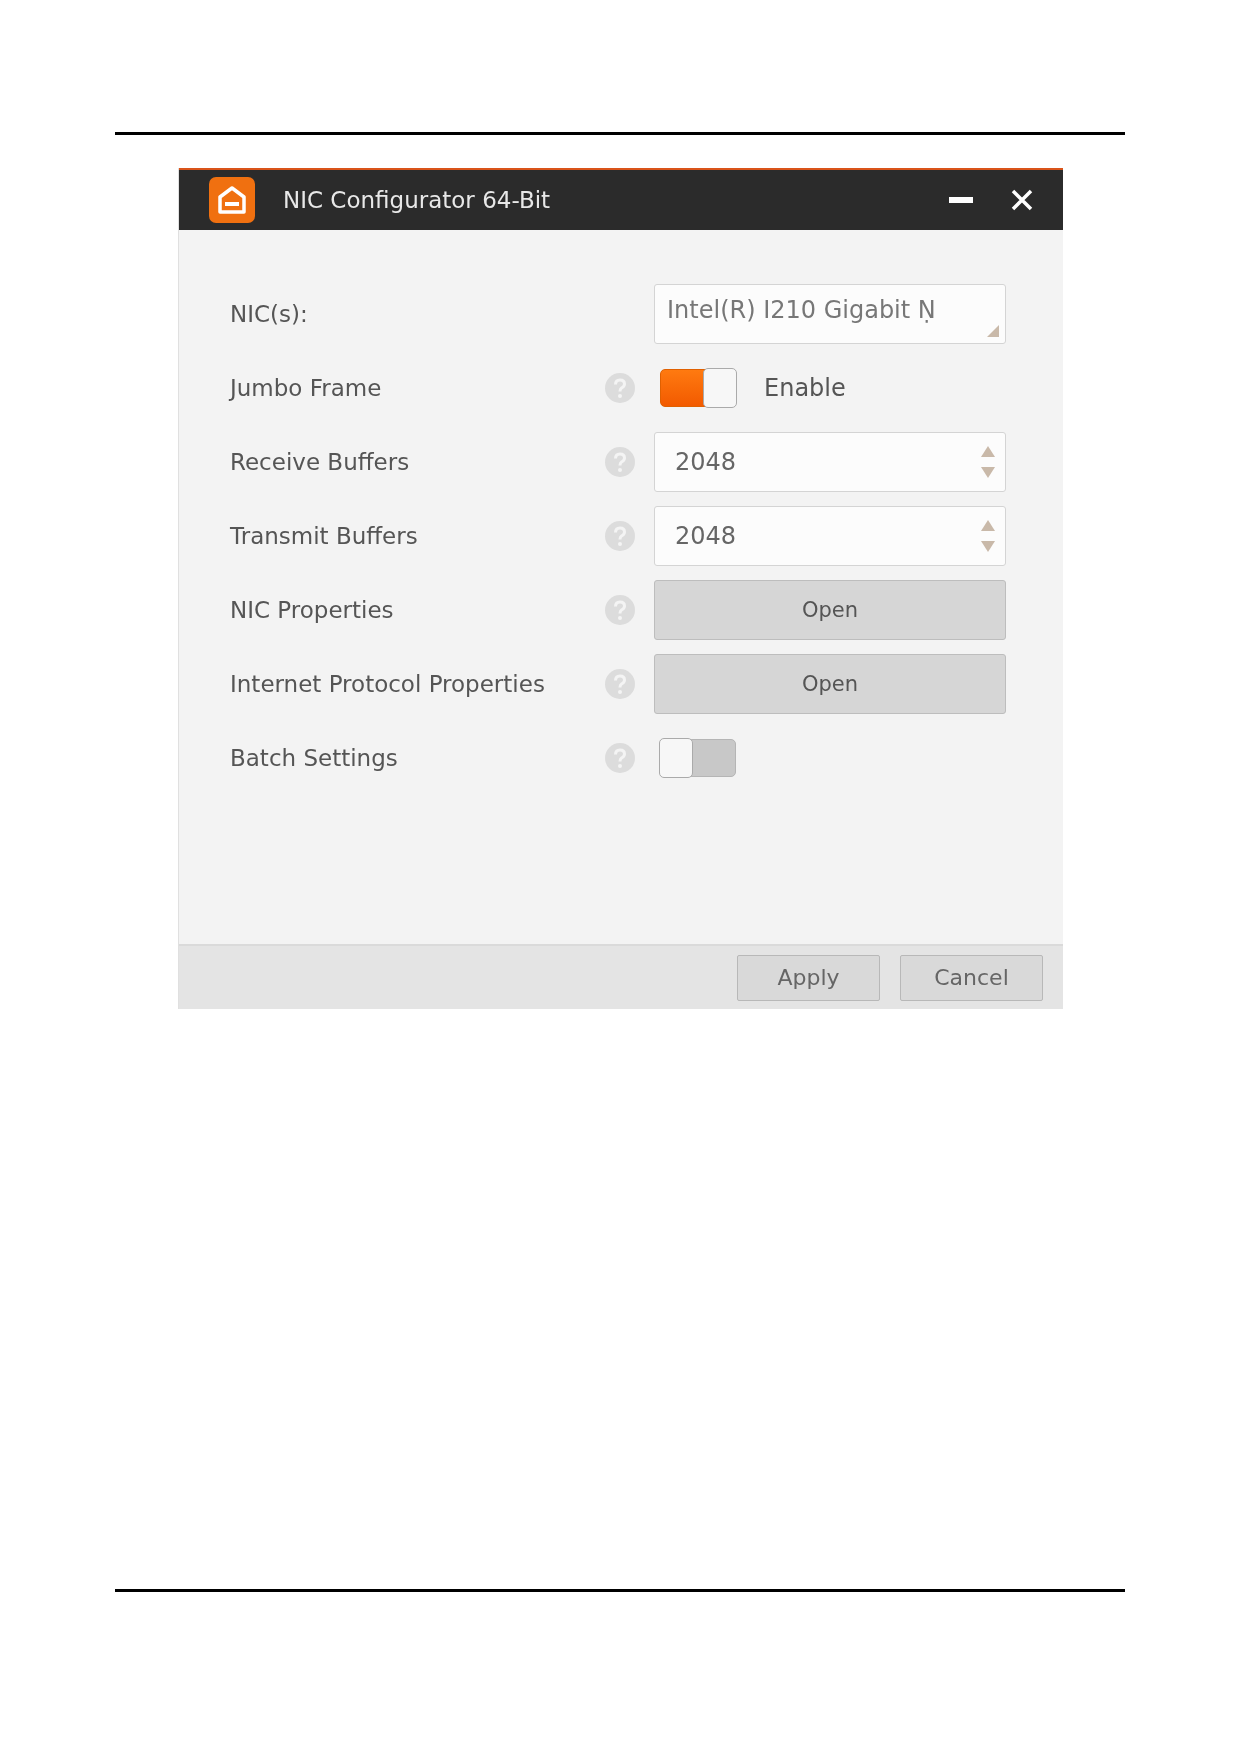 The width and height of the screenshot is (1241, 1755). Describe the element at coordinates (1022, 200) in the screenshot. I see `close-icon` at that location.